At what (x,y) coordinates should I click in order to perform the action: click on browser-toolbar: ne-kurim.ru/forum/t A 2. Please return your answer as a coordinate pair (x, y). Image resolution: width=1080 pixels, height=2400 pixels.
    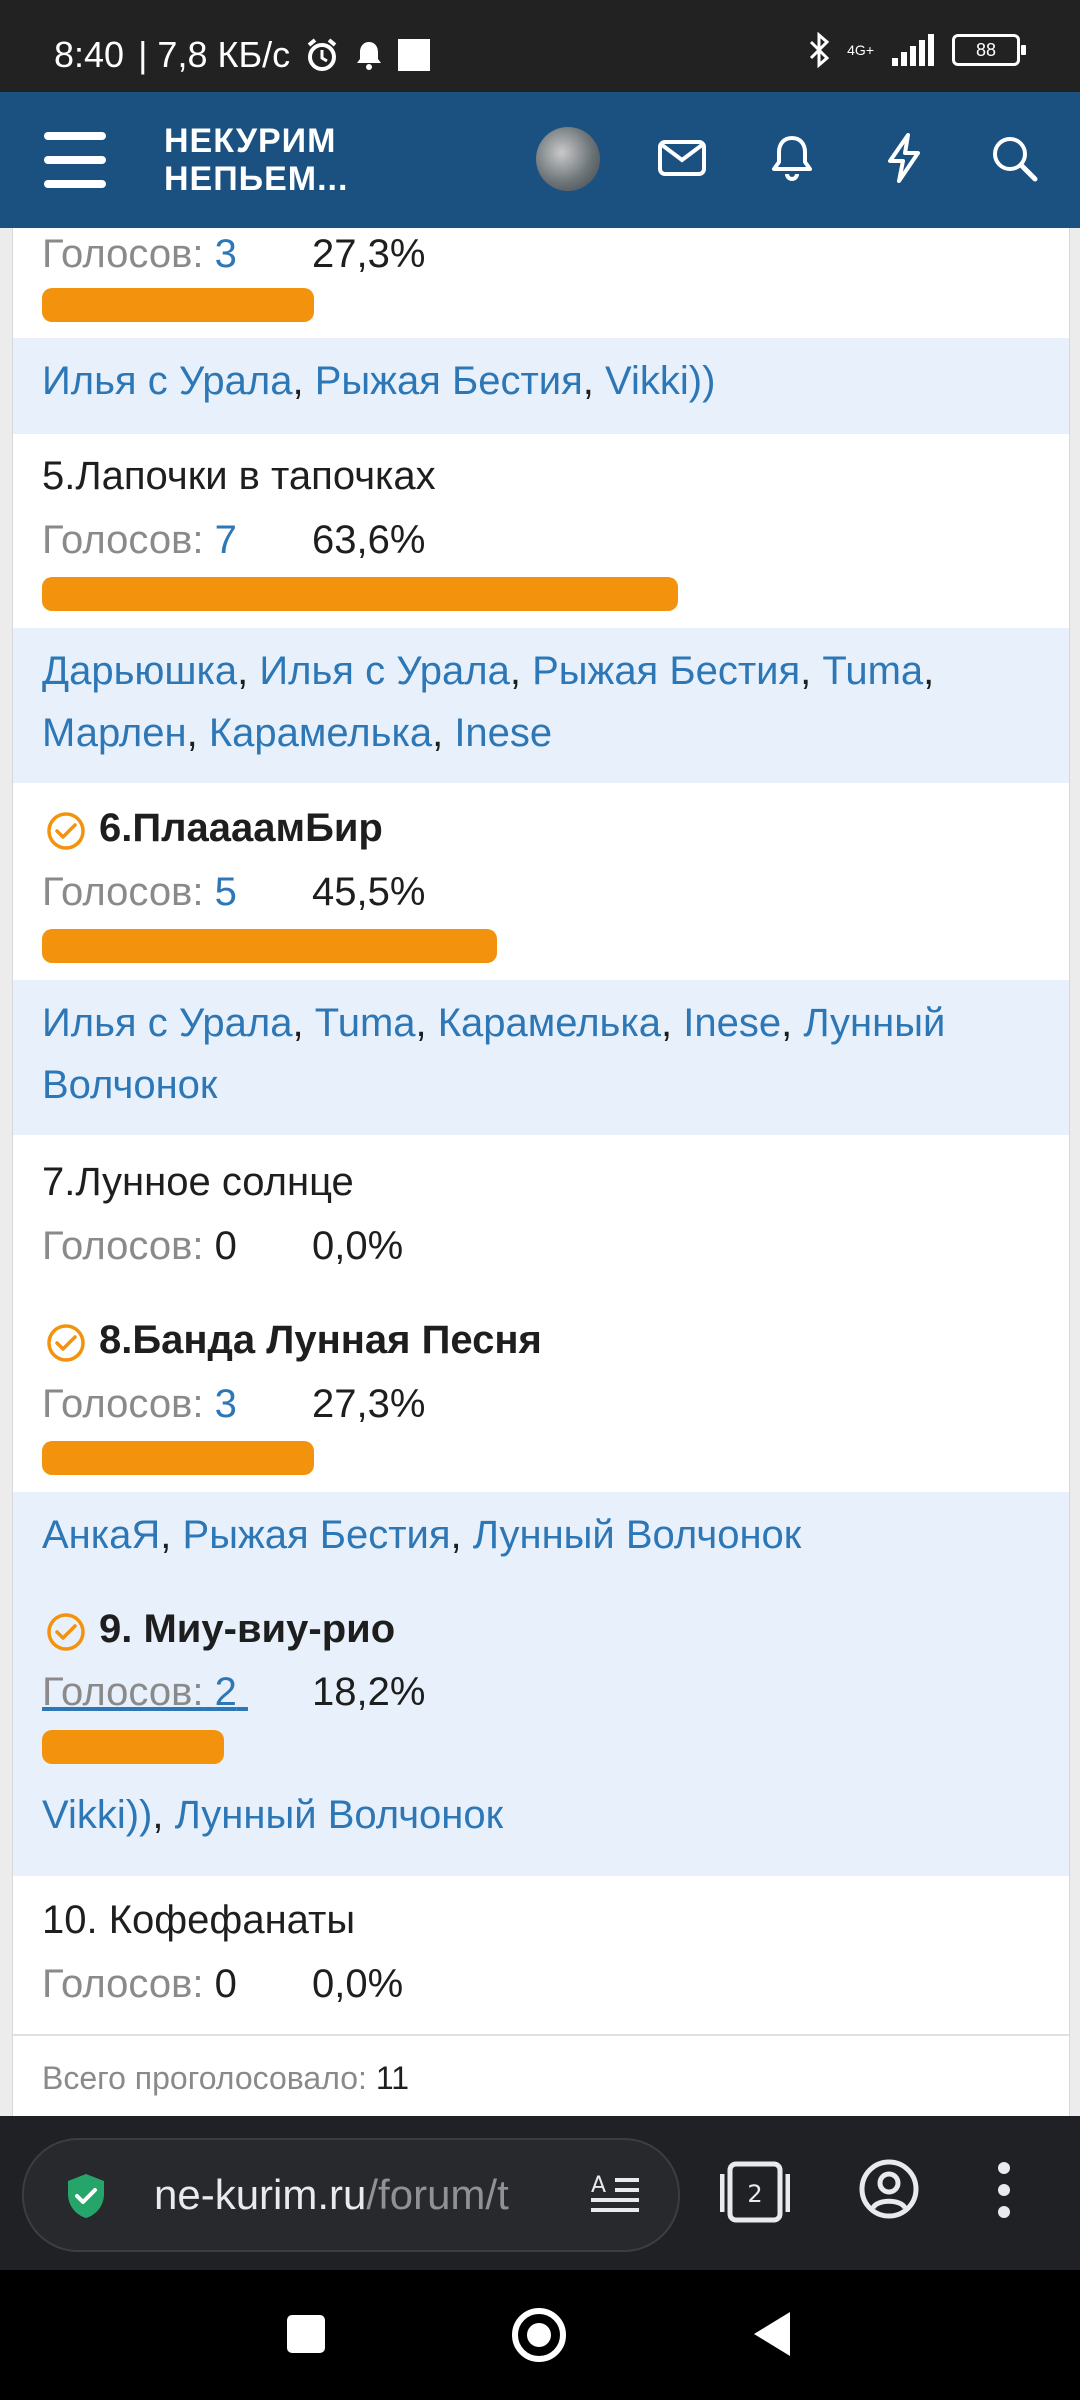
    Looking at the image, I should click on (540, 2193).